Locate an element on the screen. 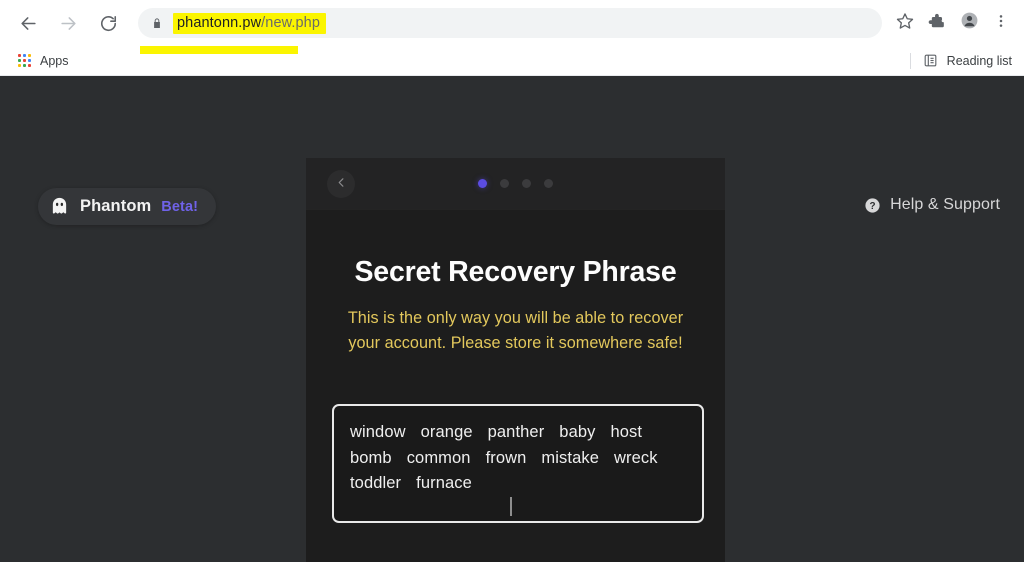 This screenshot has width=1024, height=562. phrase-word: mistake is located at coordinates (570, 457).